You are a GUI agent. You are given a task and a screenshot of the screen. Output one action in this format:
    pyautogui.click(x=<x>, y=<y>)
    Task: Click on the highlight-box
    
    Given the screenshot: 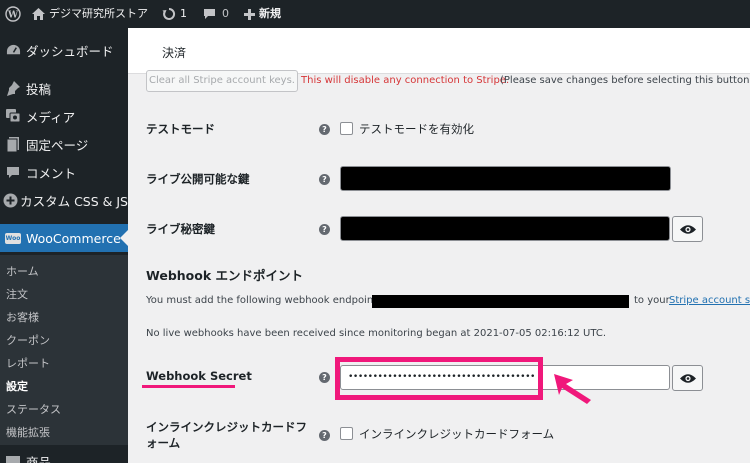 What is the action you would take?
    pyautogui.click(x=439, y=378)
    